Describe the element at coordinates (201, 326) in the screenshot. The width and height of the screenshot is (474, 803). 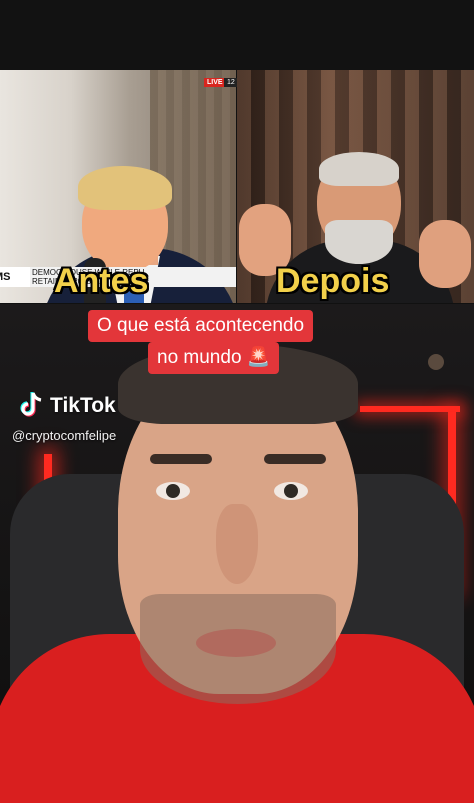
I see `question-caption-line-1: O que está acontecendo` at that location.